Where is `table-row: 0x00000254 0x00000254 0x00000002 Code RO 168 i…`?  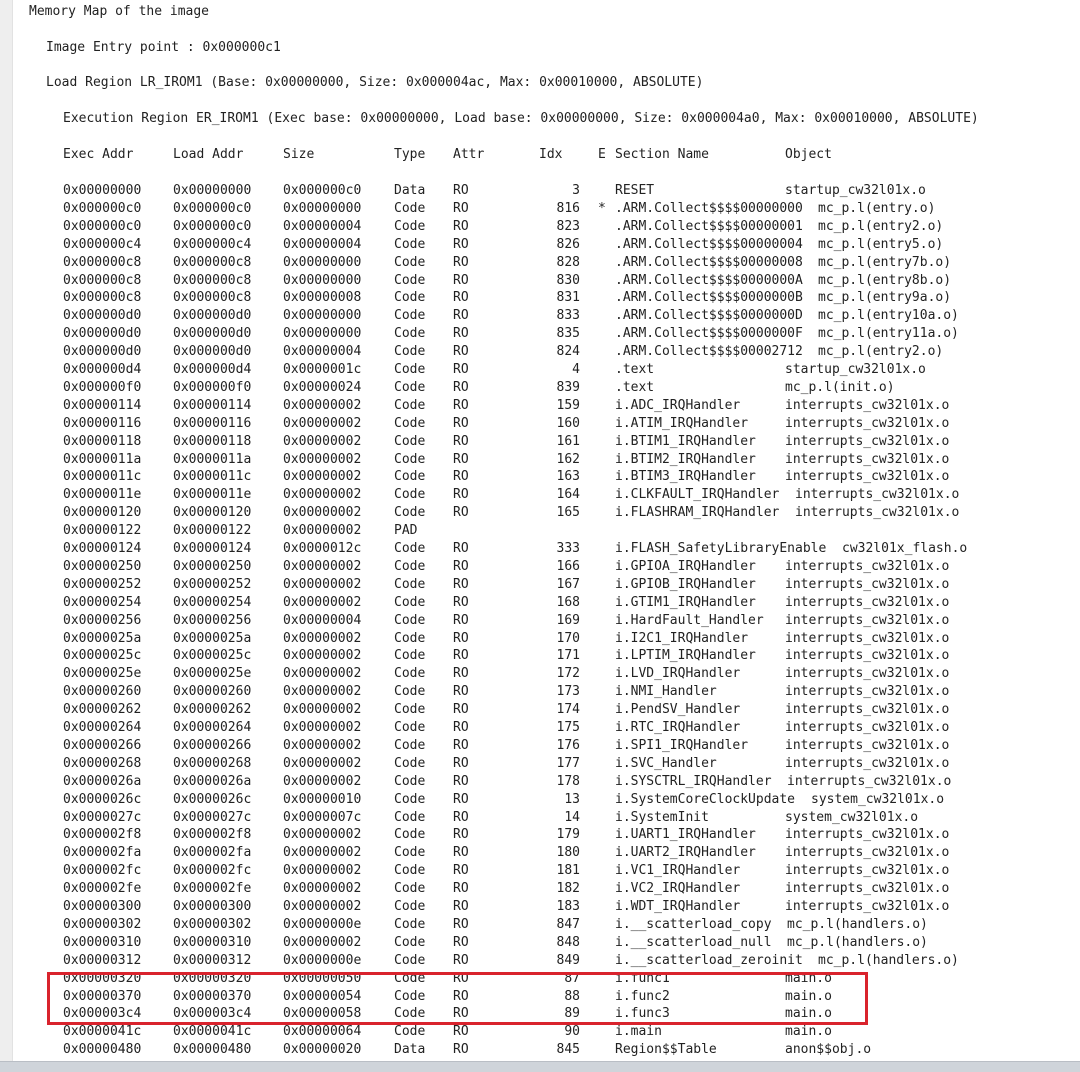
table-row: 0x00000254 0x00000254 0x00000002 Code RO 168 i… is located at coordinates (540, 603).